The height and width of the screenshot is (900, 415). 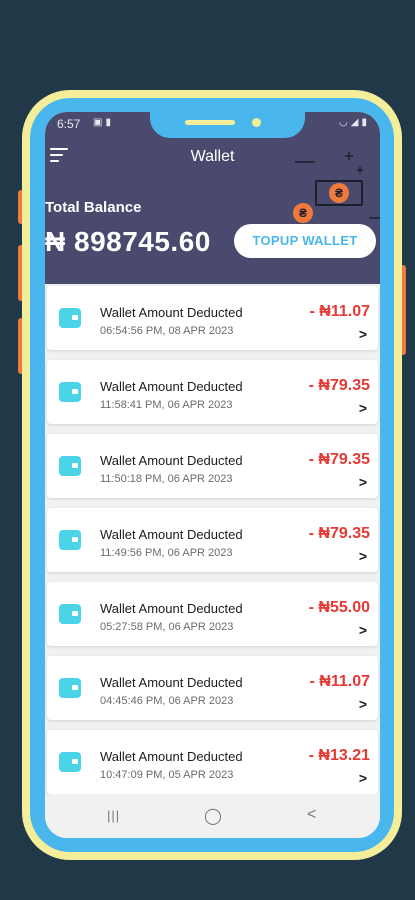 What do you see at coordinates (113, 815) in the screenshot?
I see `recents-icon: |||` at bounding box center [113, 815].